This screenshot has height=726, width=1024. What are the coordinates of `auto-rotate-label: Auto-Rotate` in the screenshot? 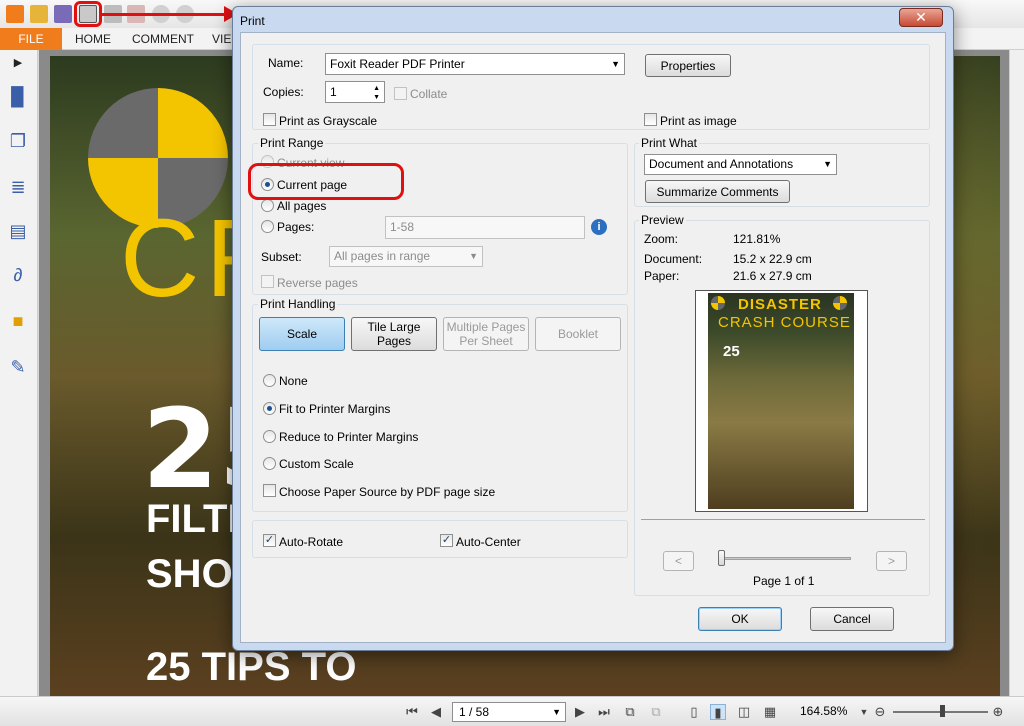 It's located at (311, 542).